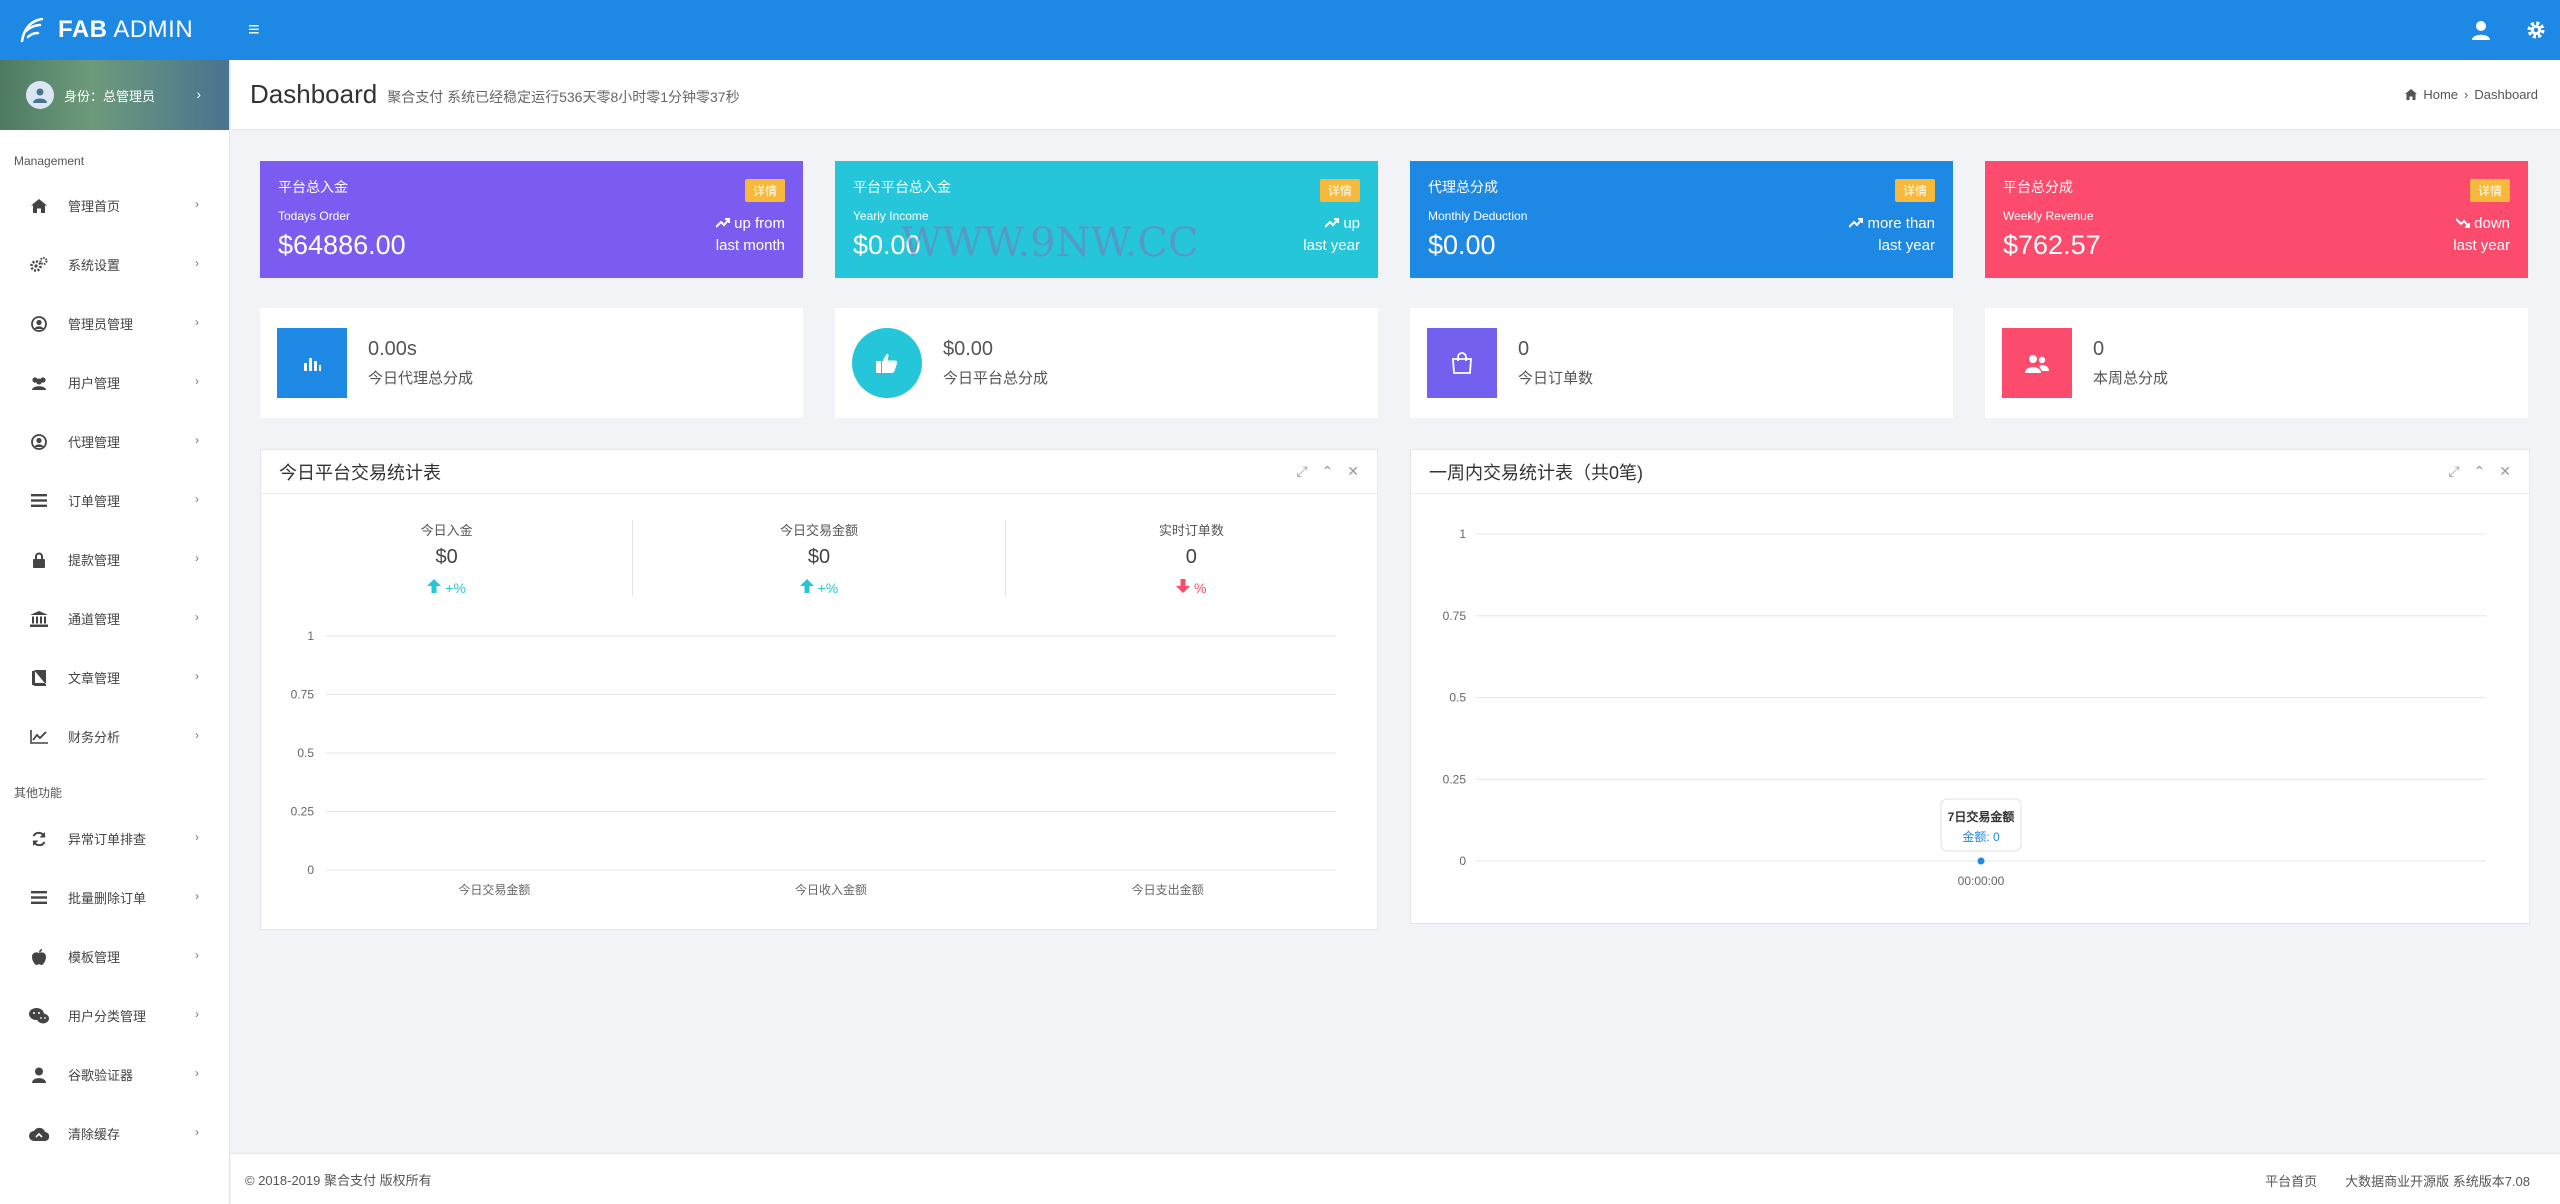  Describe the element at coordinates (114, 956) in the screenshot. I see `sidebar-item: 模板管理 ›` at that location.